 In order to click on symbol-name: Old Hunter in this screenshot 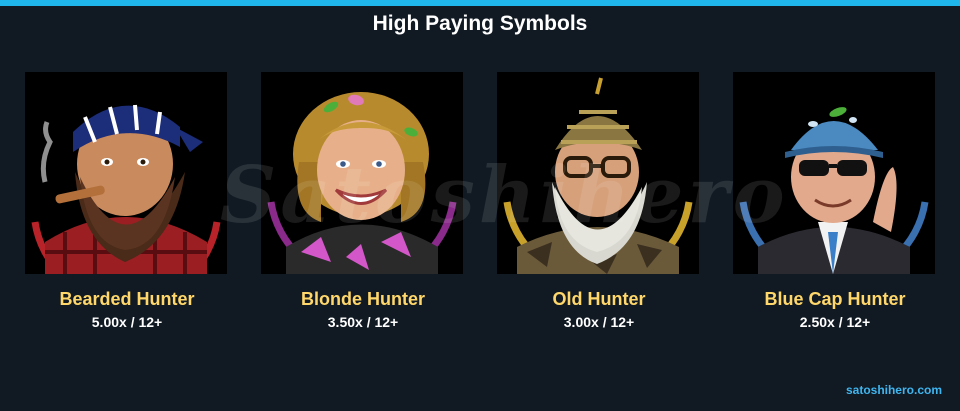, I will do `click(599, 299)`.